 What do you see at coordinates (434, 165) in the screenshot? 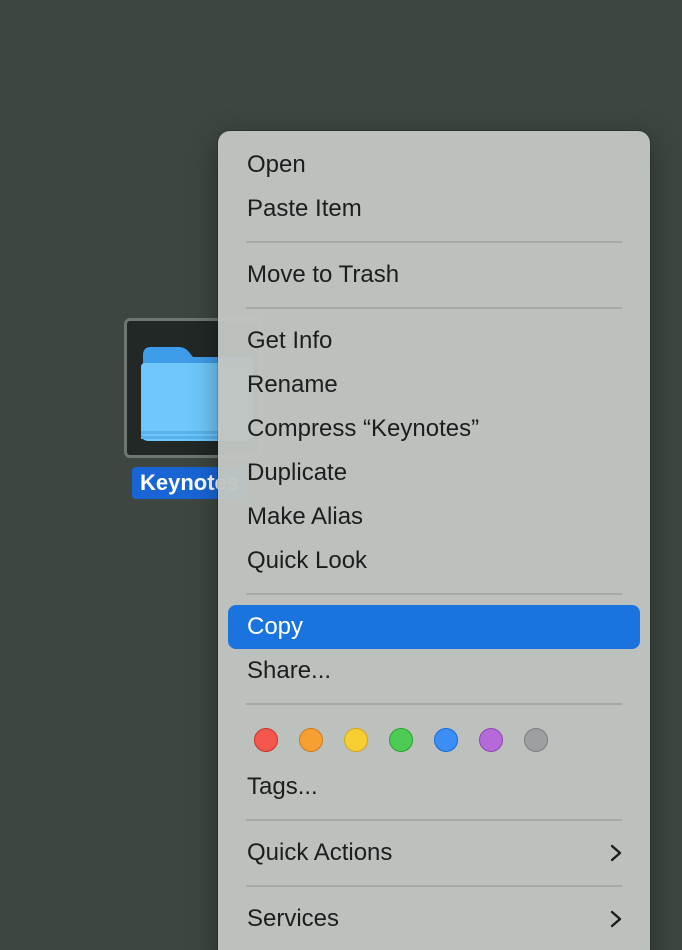
I see `menu-item-open: Open` at bounding box center [434, 165].